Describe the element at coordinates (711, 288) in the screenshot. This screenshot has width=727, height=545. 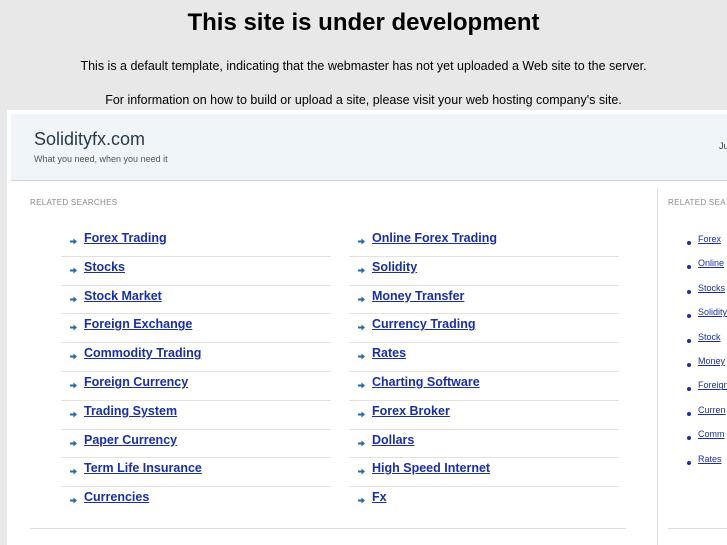
I see `side-search-link: Stocks` at that location.